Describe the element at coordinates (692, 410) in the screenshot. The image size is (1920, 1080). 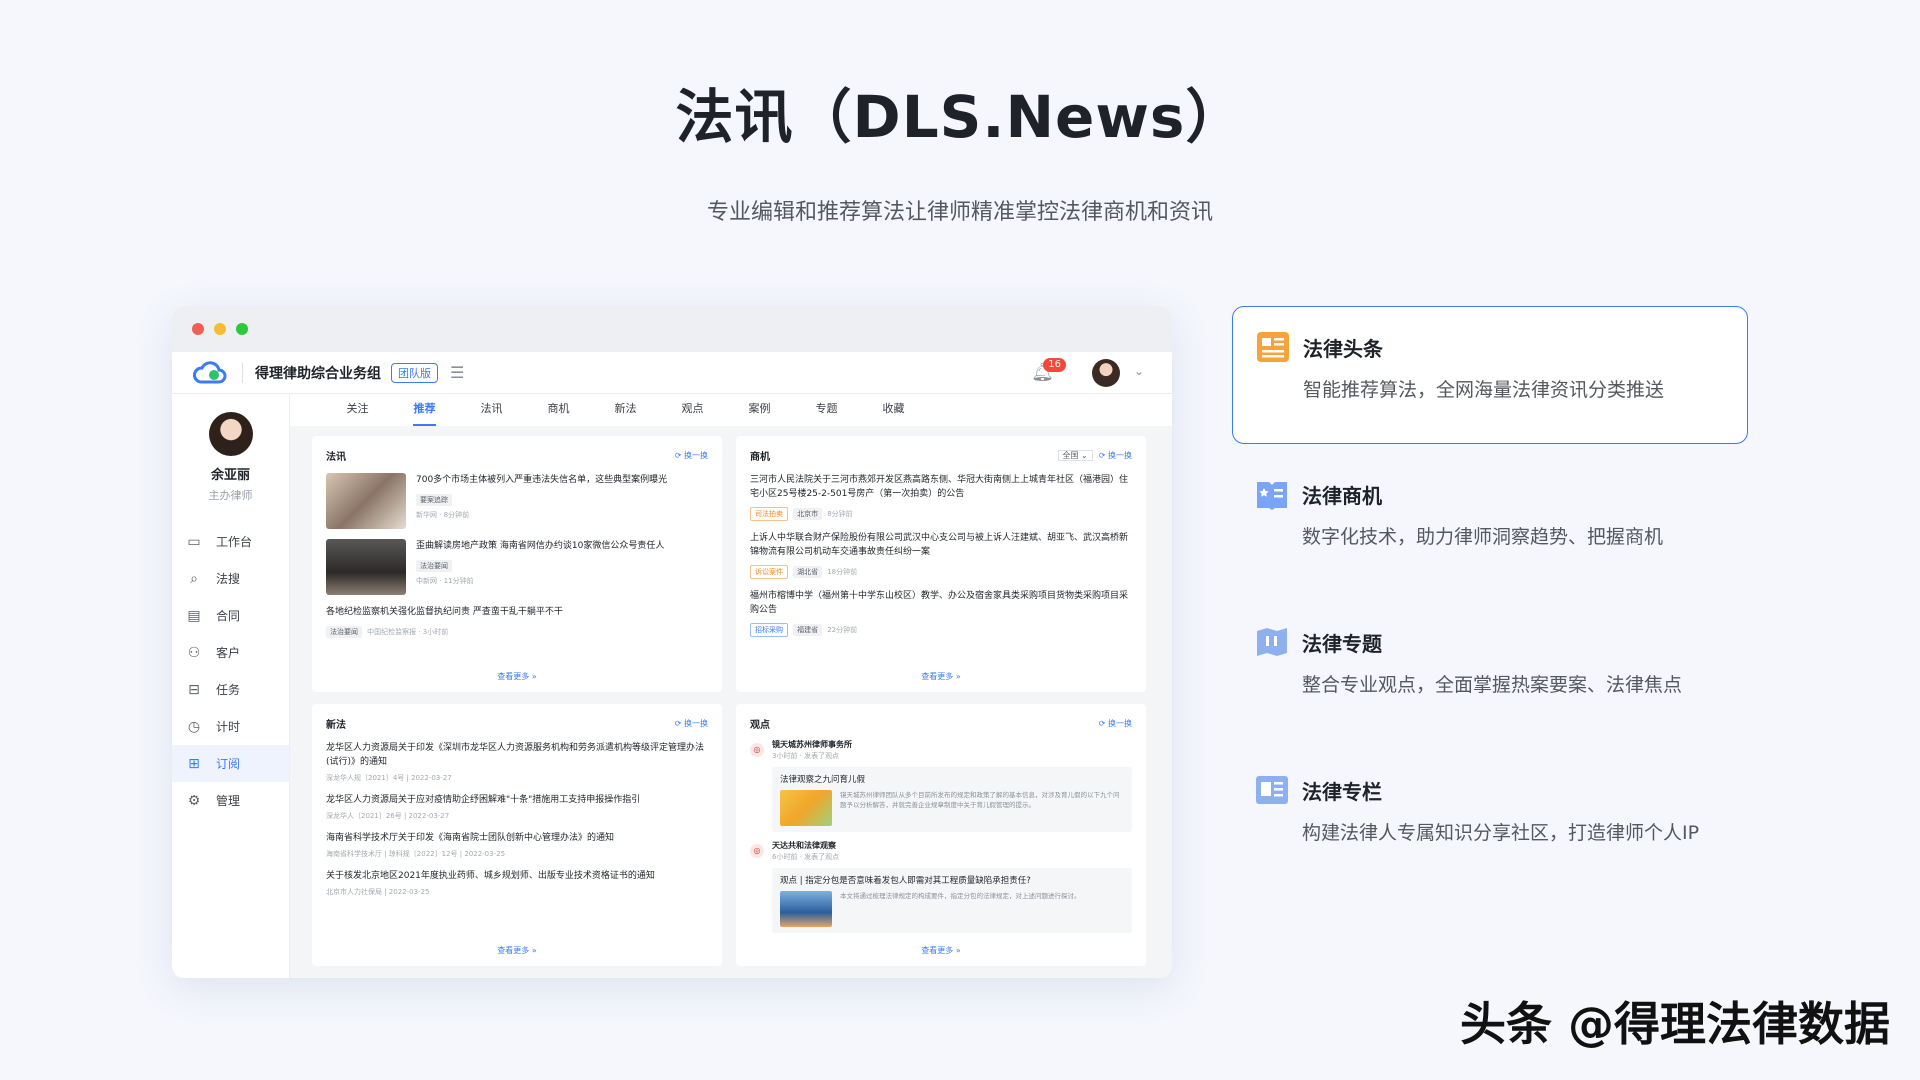
I see `tab-opinion: 观点` at that location.